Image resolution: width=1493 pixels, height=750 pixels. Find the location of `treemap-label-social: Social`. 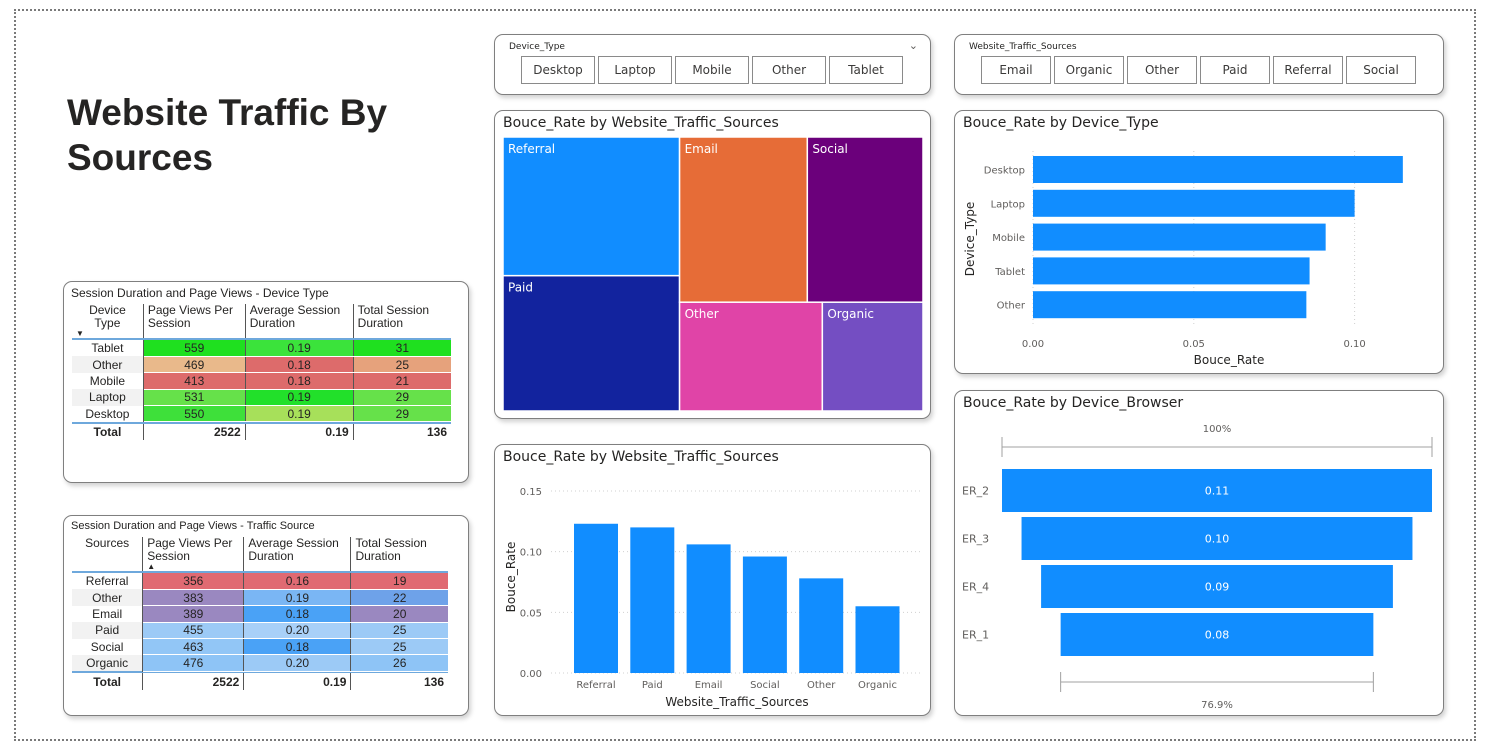

treemap-label-social: Social is located at coordinates (830, 149).